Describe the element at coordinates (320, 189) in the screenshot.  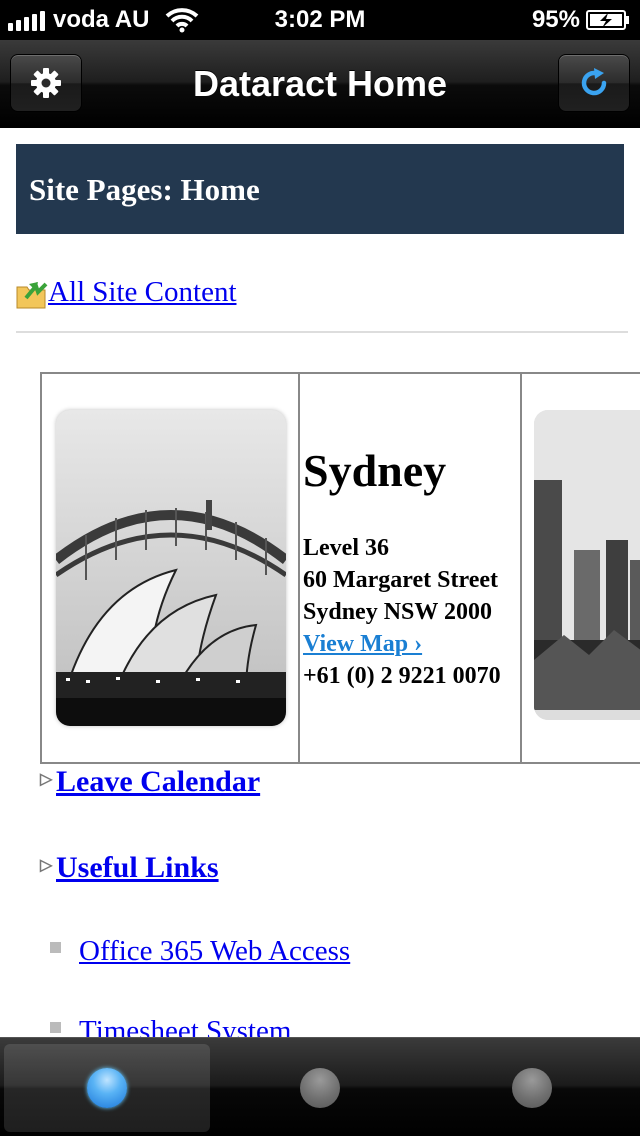
I see `site-pages-header: Site Pages: Home` at that location.